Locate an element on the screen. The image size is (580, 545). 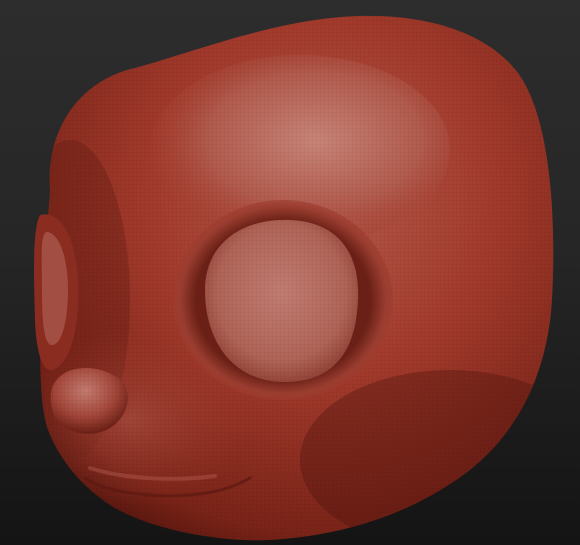
right-eye-socket is located at coordinates (283, 300).